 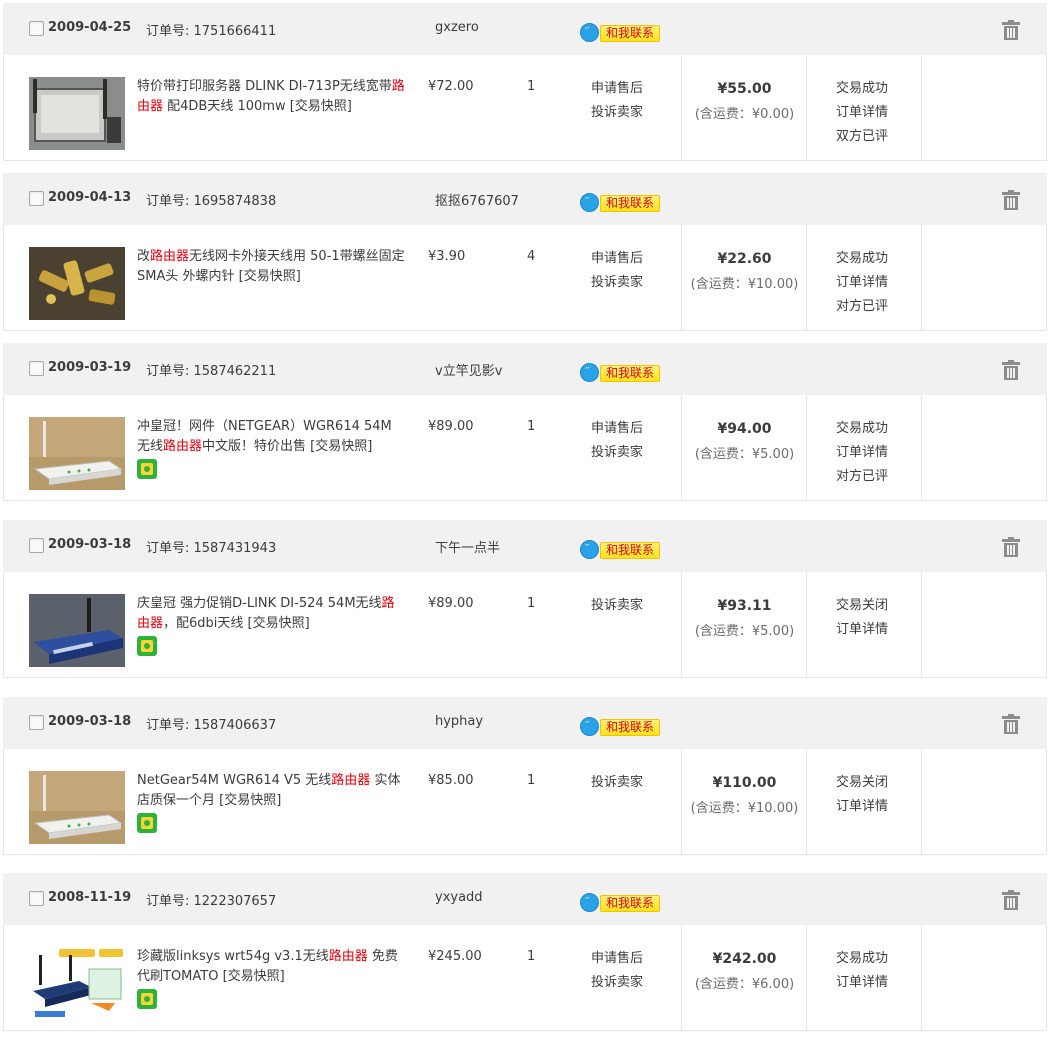 I want to click on title-text: 特价带打印服务器 DLINK DI-713P无线宽带, so click(x=264, y=86).